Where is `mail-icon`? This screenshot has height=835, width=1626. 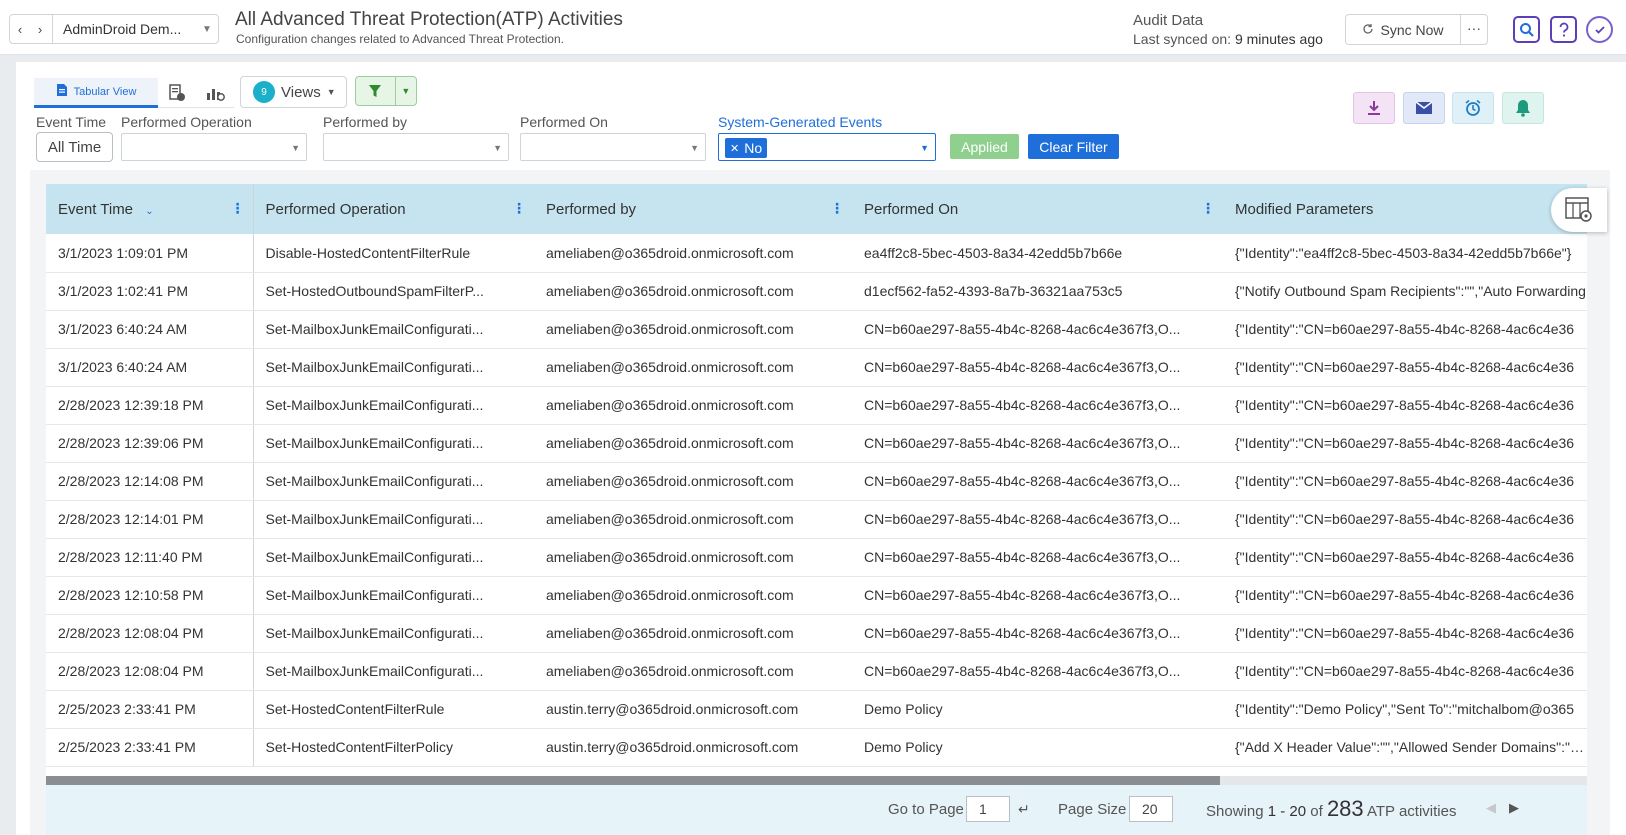
mail-icon is located at coordinates (1424, 108).